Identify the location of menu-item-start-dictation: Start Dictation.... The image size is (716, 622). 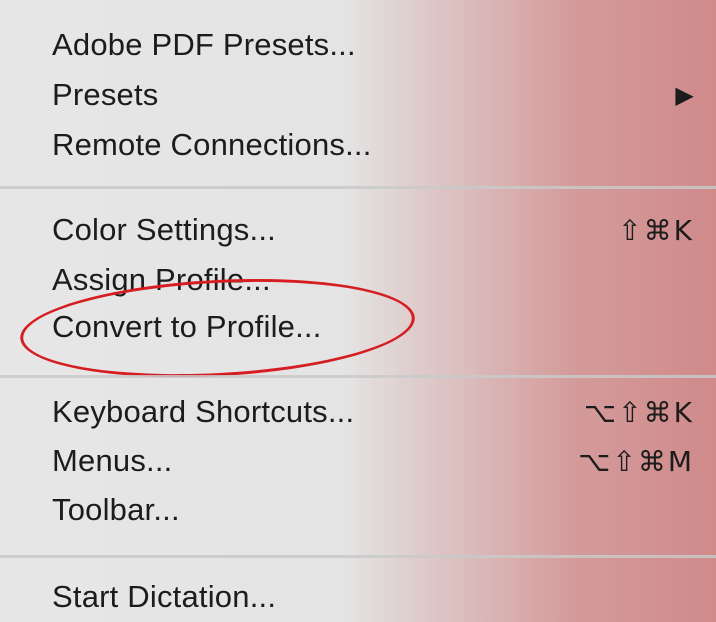
(373, 597).